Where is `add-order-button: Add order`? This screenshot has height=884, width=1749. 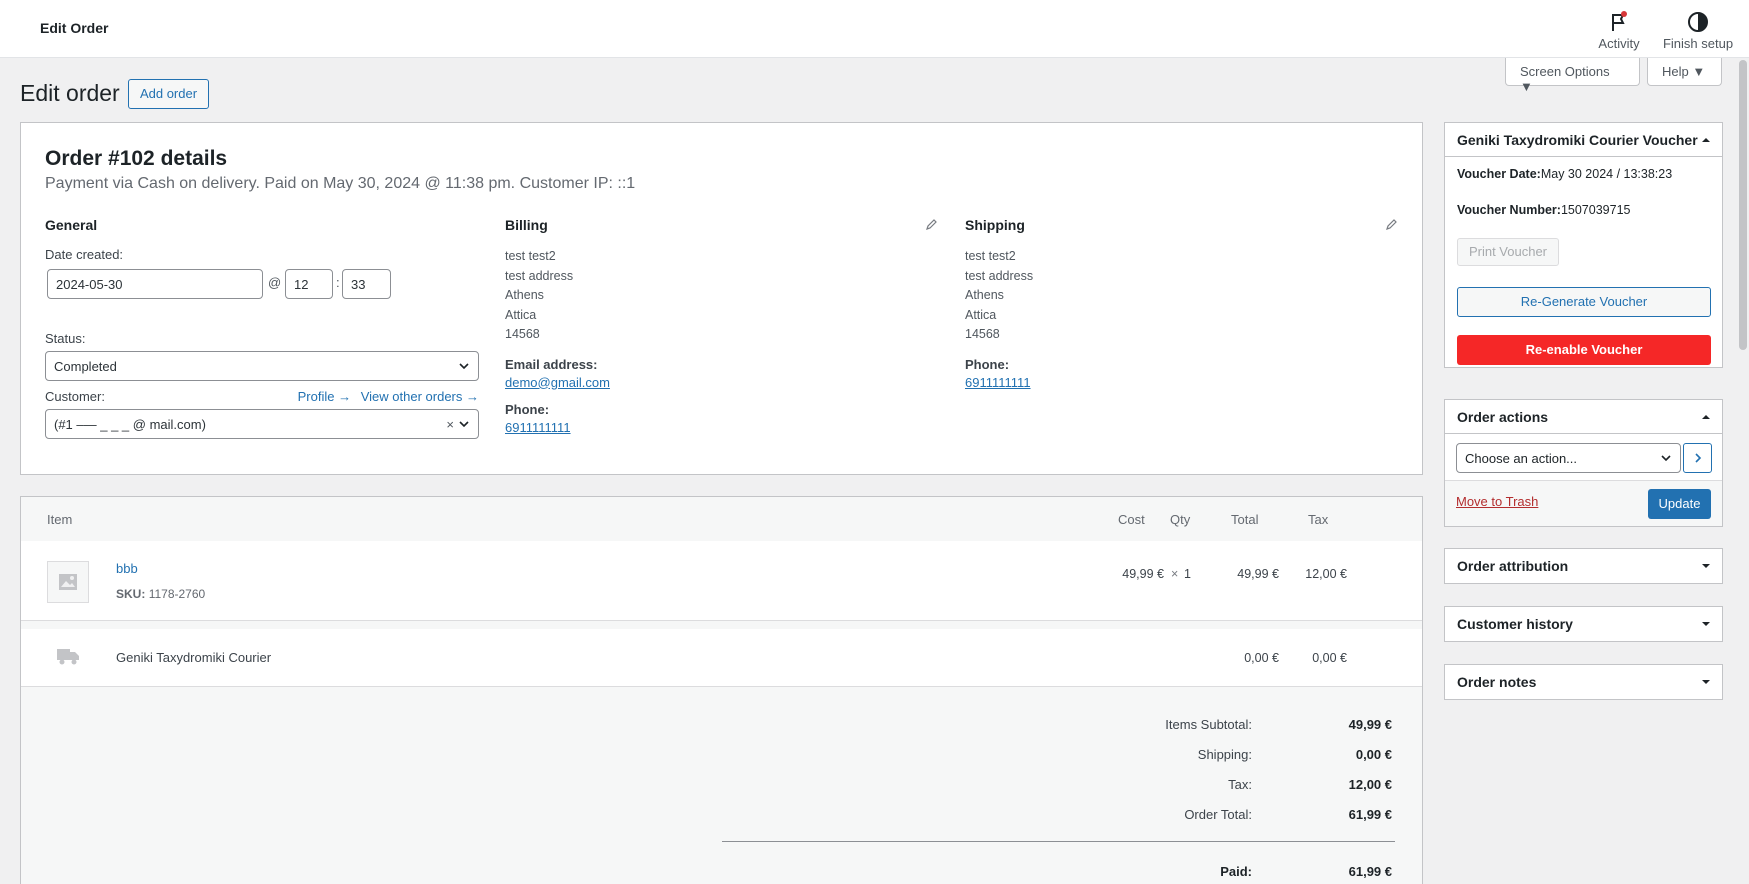 add-order-button: Add order is located at coordinates (168, 94).